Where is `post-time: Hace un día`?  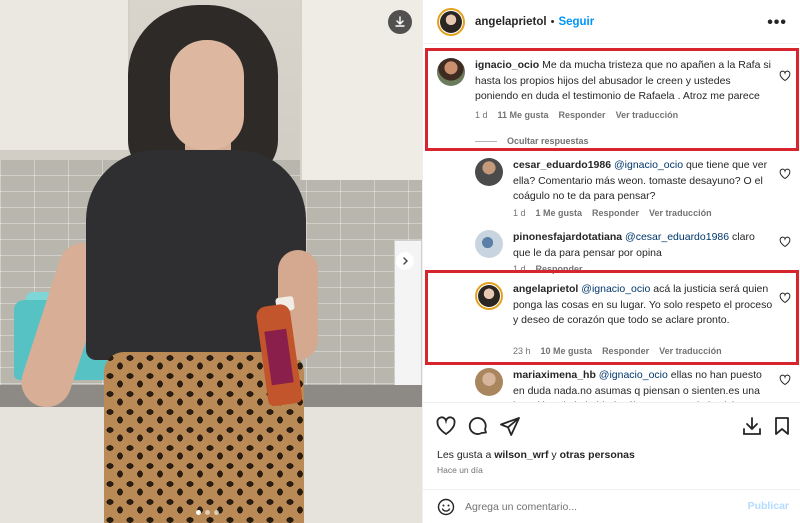 post-time: Hace un día is located at coordinates (460, 470).